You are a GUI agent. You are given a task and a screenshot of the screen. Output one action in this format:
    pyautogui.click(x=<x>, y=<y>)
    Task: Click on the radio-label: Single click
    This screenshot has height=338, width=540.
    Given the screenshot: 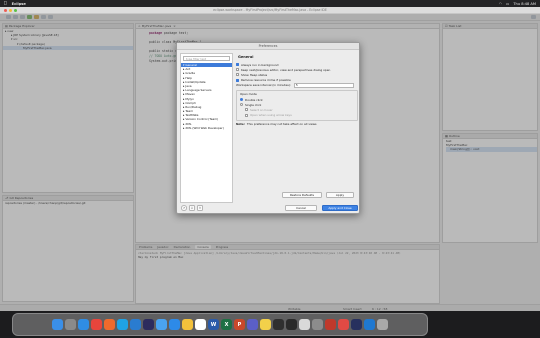 What is the action you would take?
    pyautogui.click(x=253, y=104)
    